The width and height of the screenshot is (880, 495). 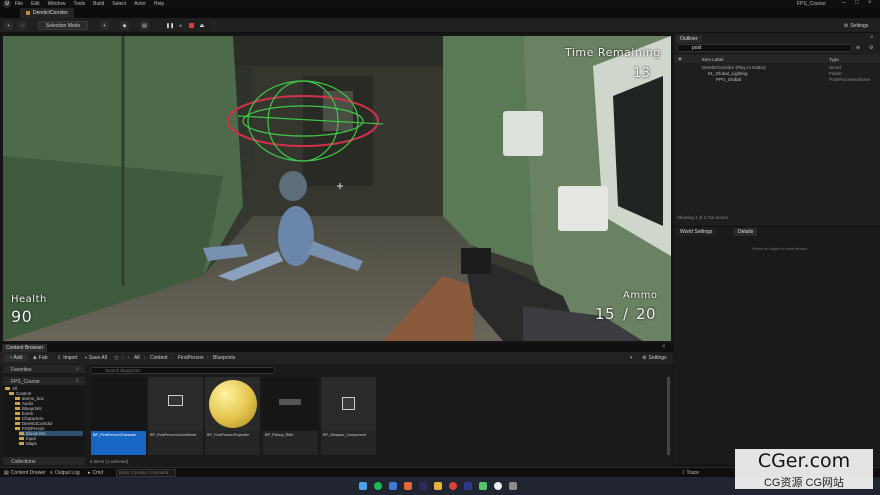 I want to click on outliner-row: PPV_Global PostProcessVolume, so click(x=777, y=80).